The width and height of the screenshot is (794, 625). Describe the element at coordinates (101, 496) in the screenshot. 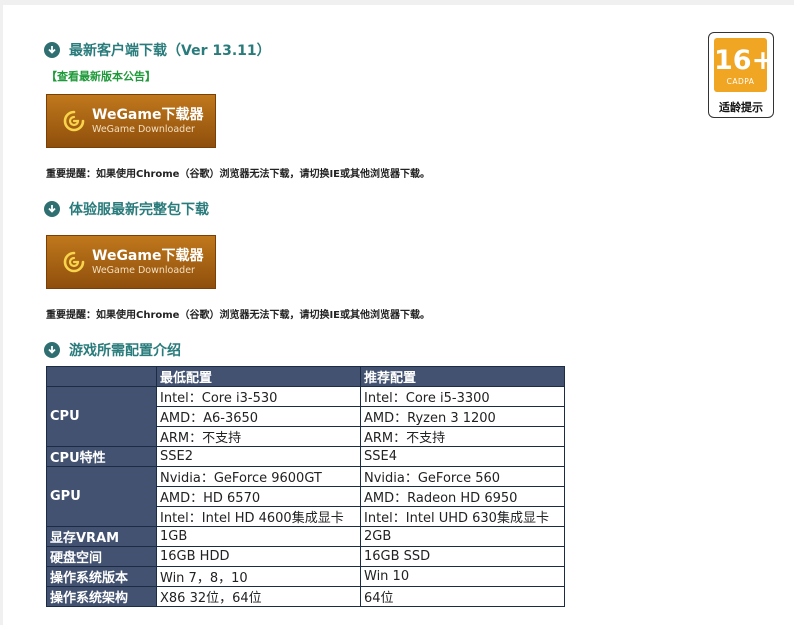

I see `row-label-gpu: GPU` at that location.